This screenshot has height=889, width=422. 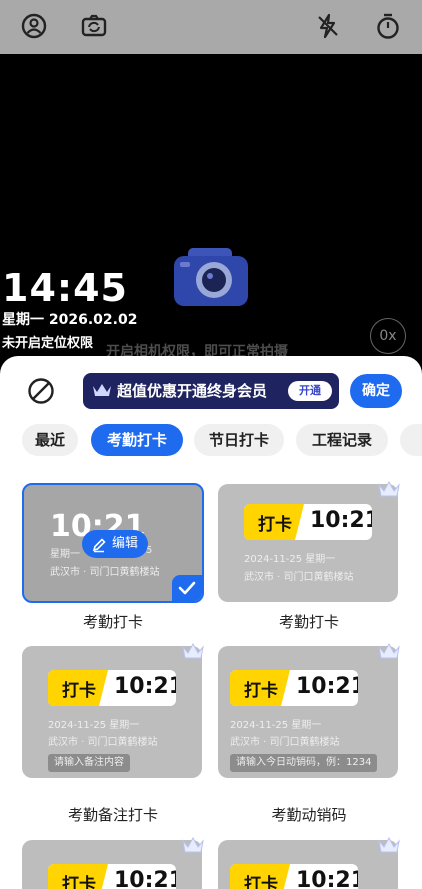 I want to click on top-toolbar, so click(x=211, y=27).